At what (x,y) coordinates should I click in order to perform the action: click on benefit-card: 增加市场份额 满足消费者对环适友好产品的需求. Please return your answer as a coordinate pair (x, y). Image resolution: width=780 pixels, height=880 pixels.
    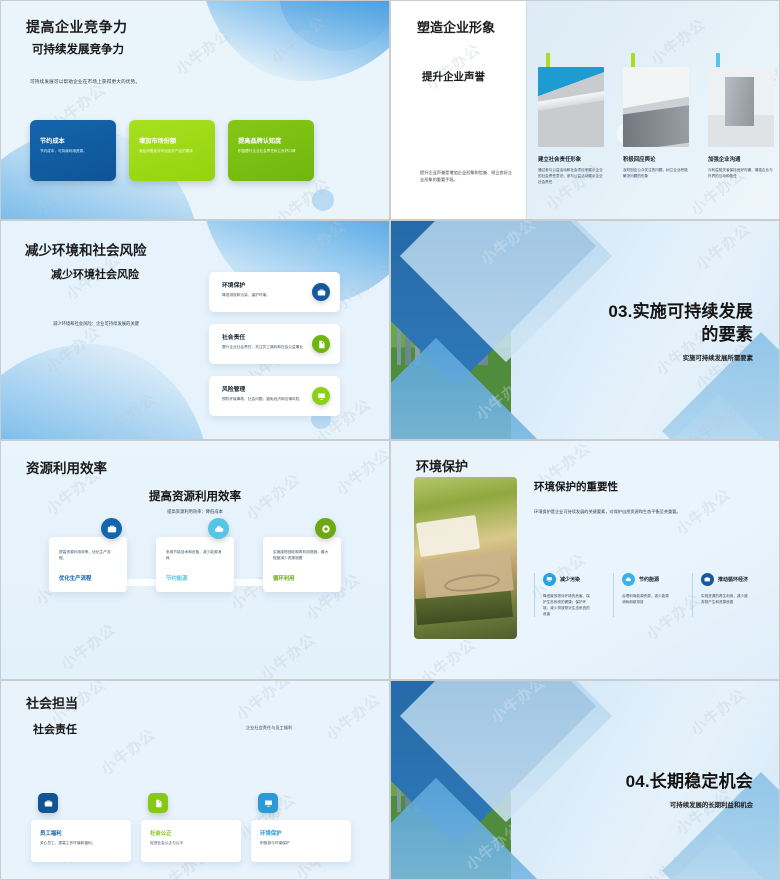
    Looking at the image, I should click on (172, 150).